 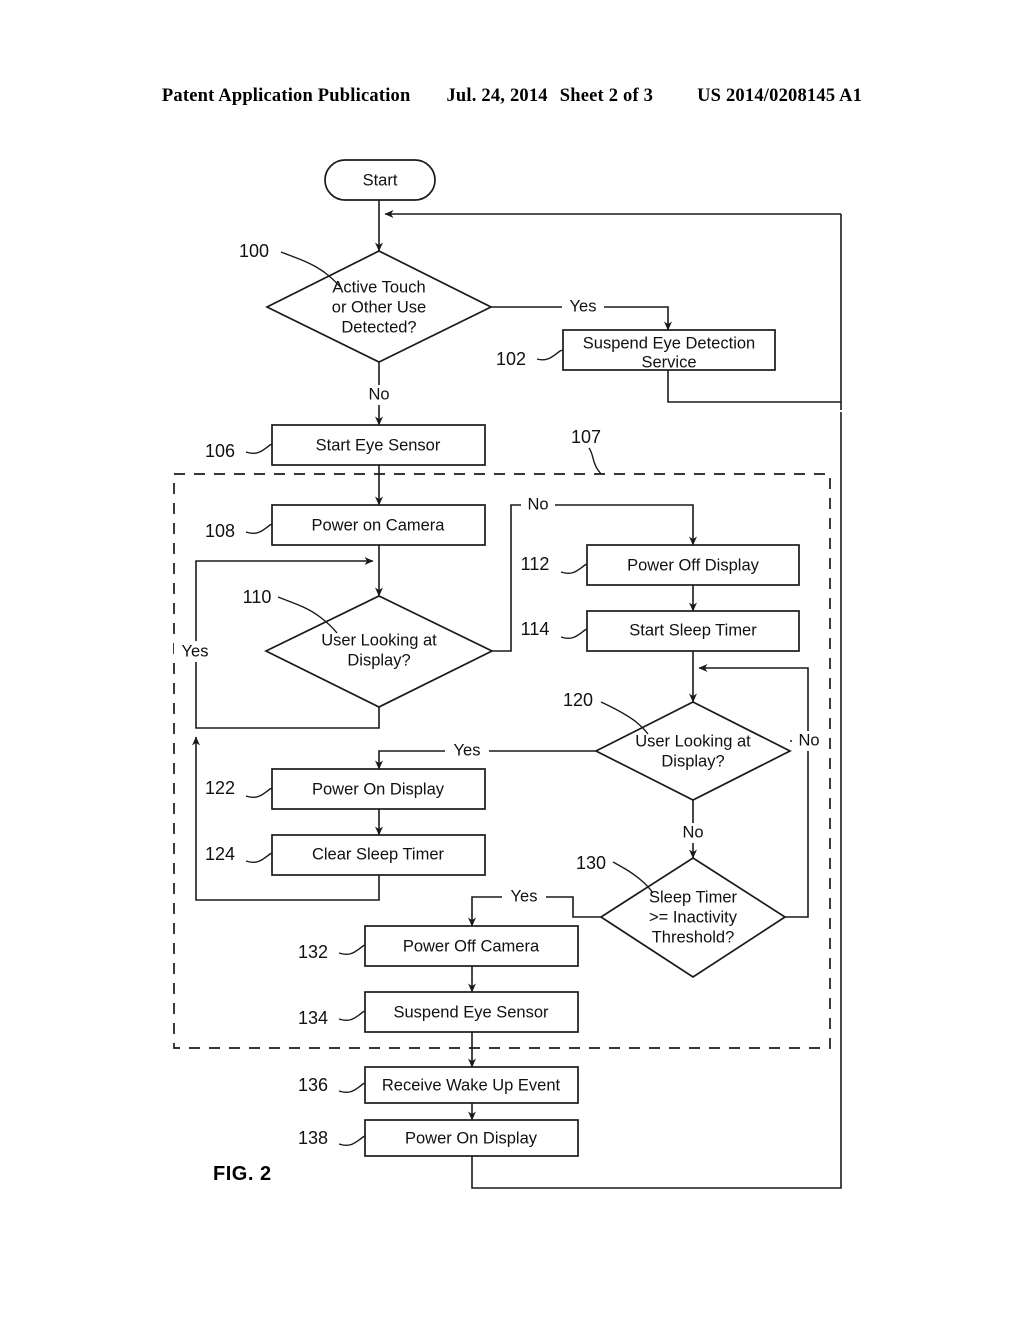 I want to click on node-130-line3: Threshold?, so click(x=693, y=937).